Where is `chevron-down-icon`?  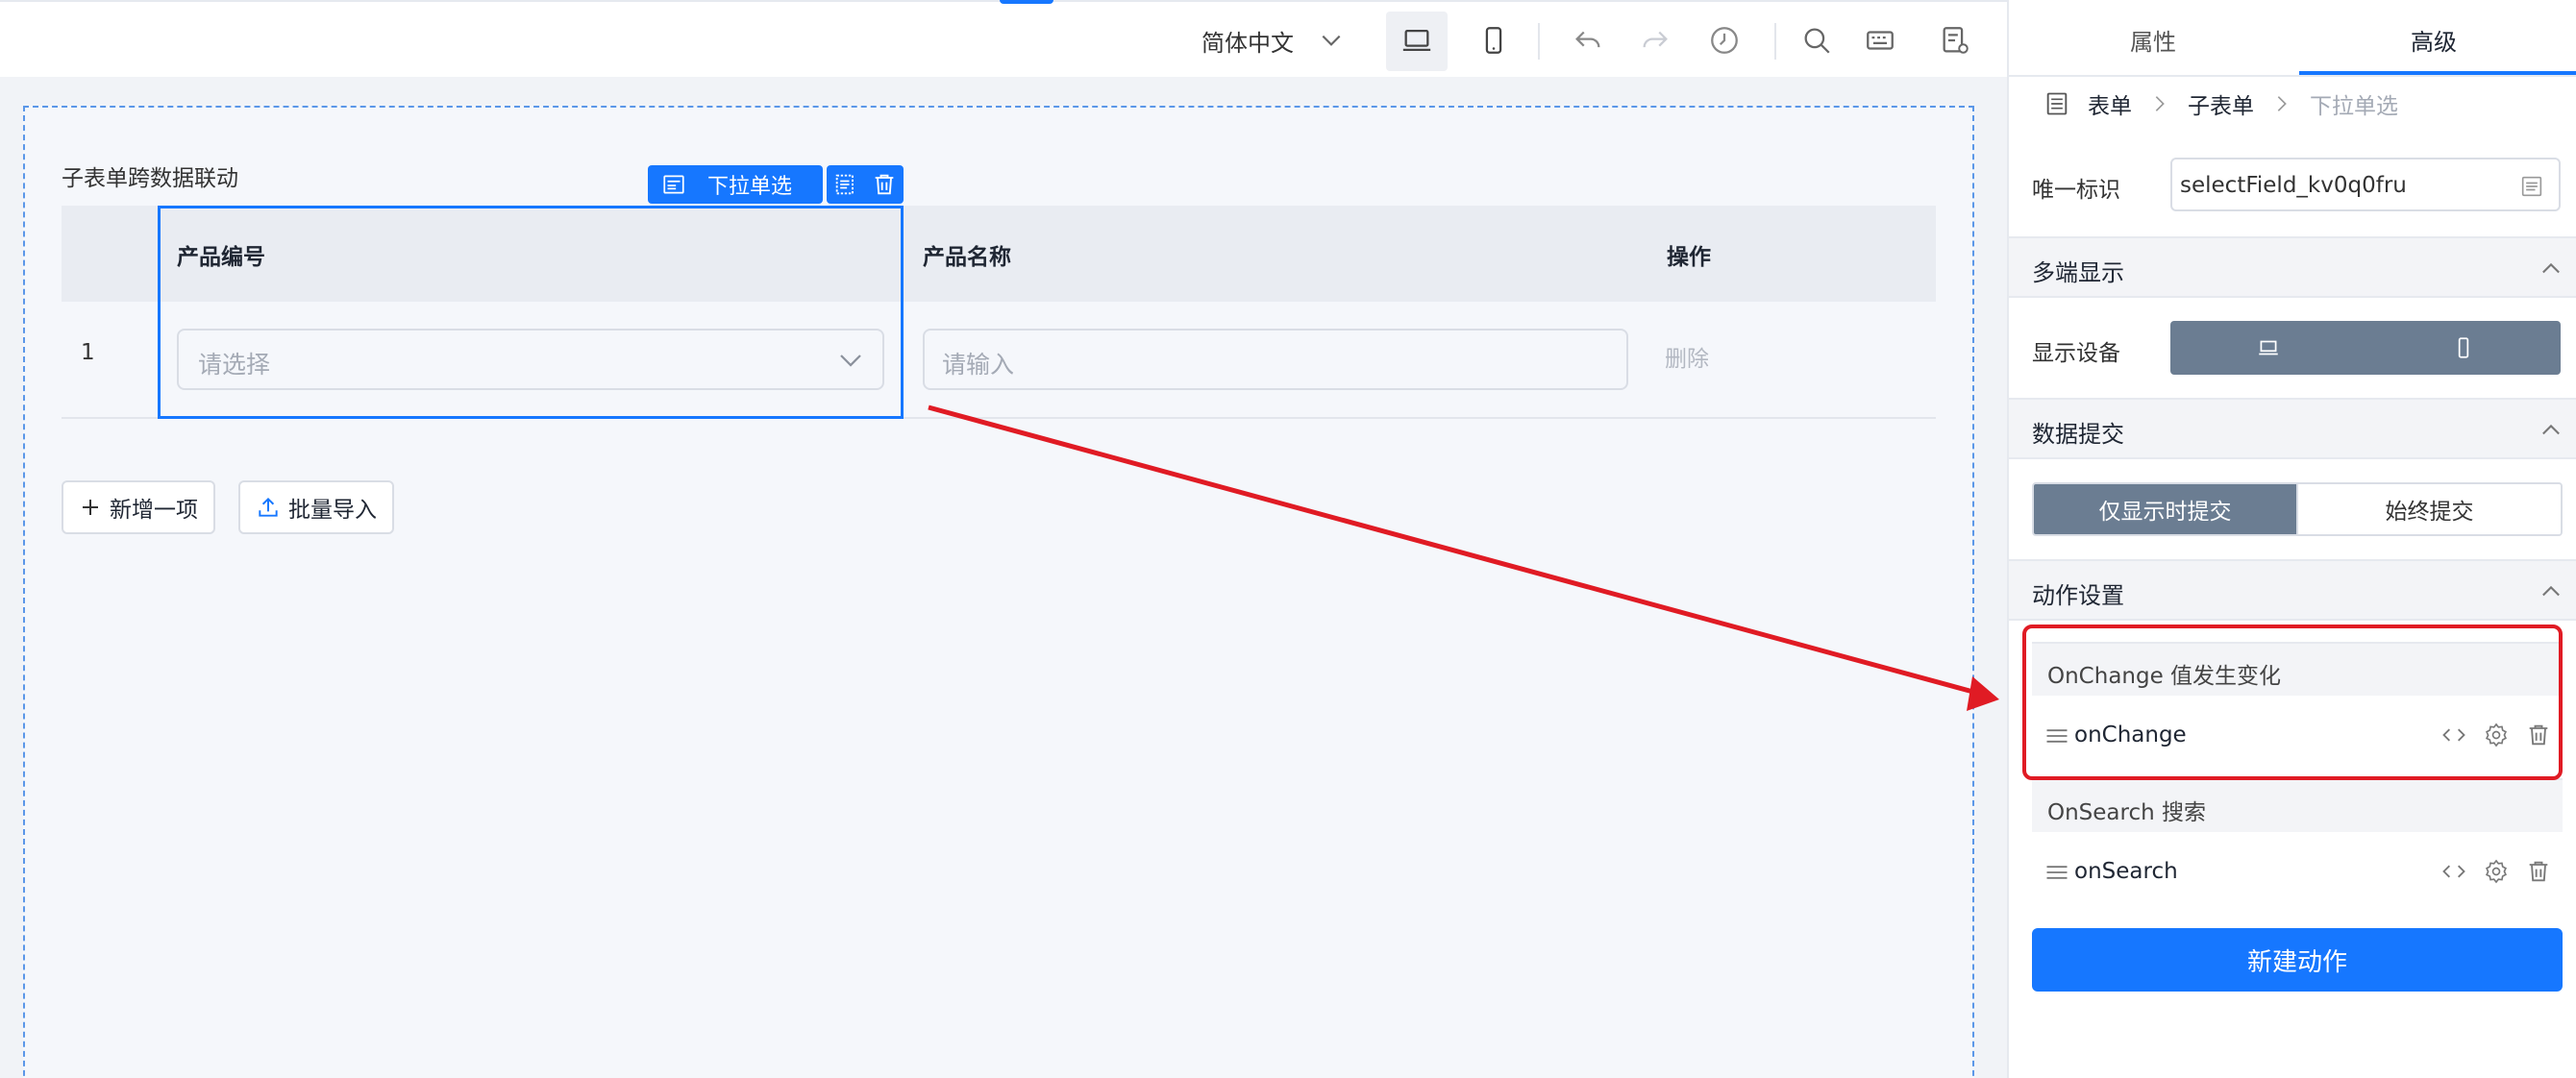
chevron-down-icon is located at coordinates (1331, 40).